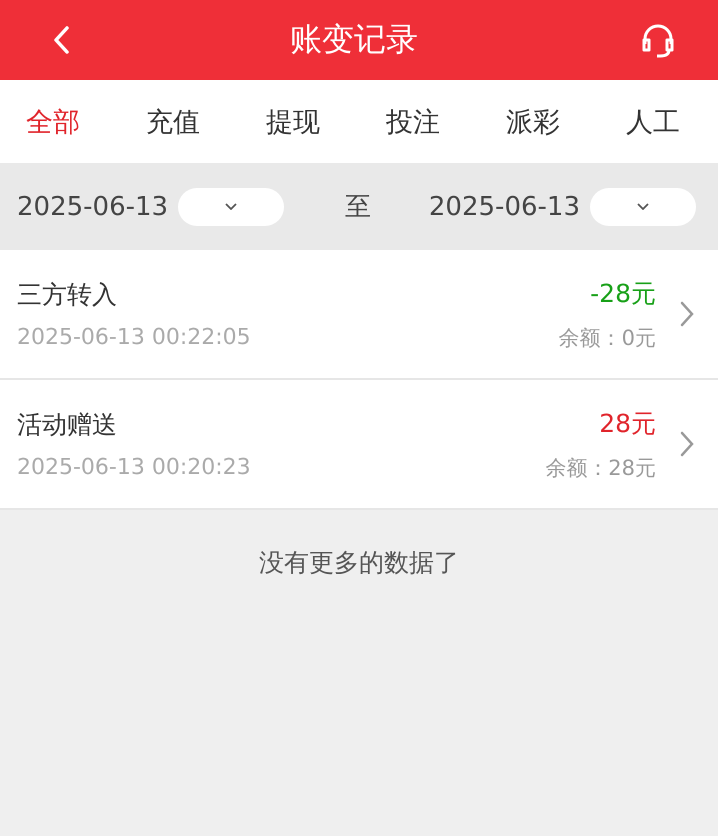 Image resolution: width=718 pixels, height=836 pixels. What do you see at coordinates (61, 40) in the screenshot?
I see `back-icon` at bounding box center [61, 40].